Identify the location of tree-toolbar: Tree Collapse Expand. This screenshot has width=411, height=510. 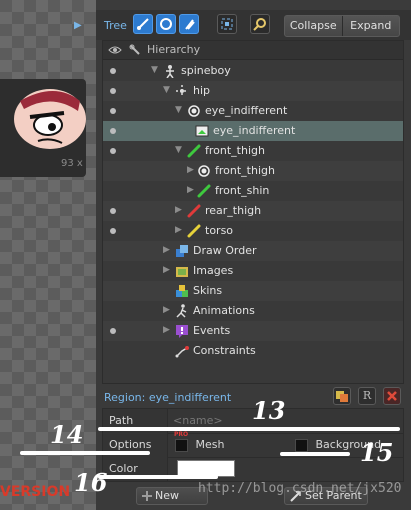
(253, 25).